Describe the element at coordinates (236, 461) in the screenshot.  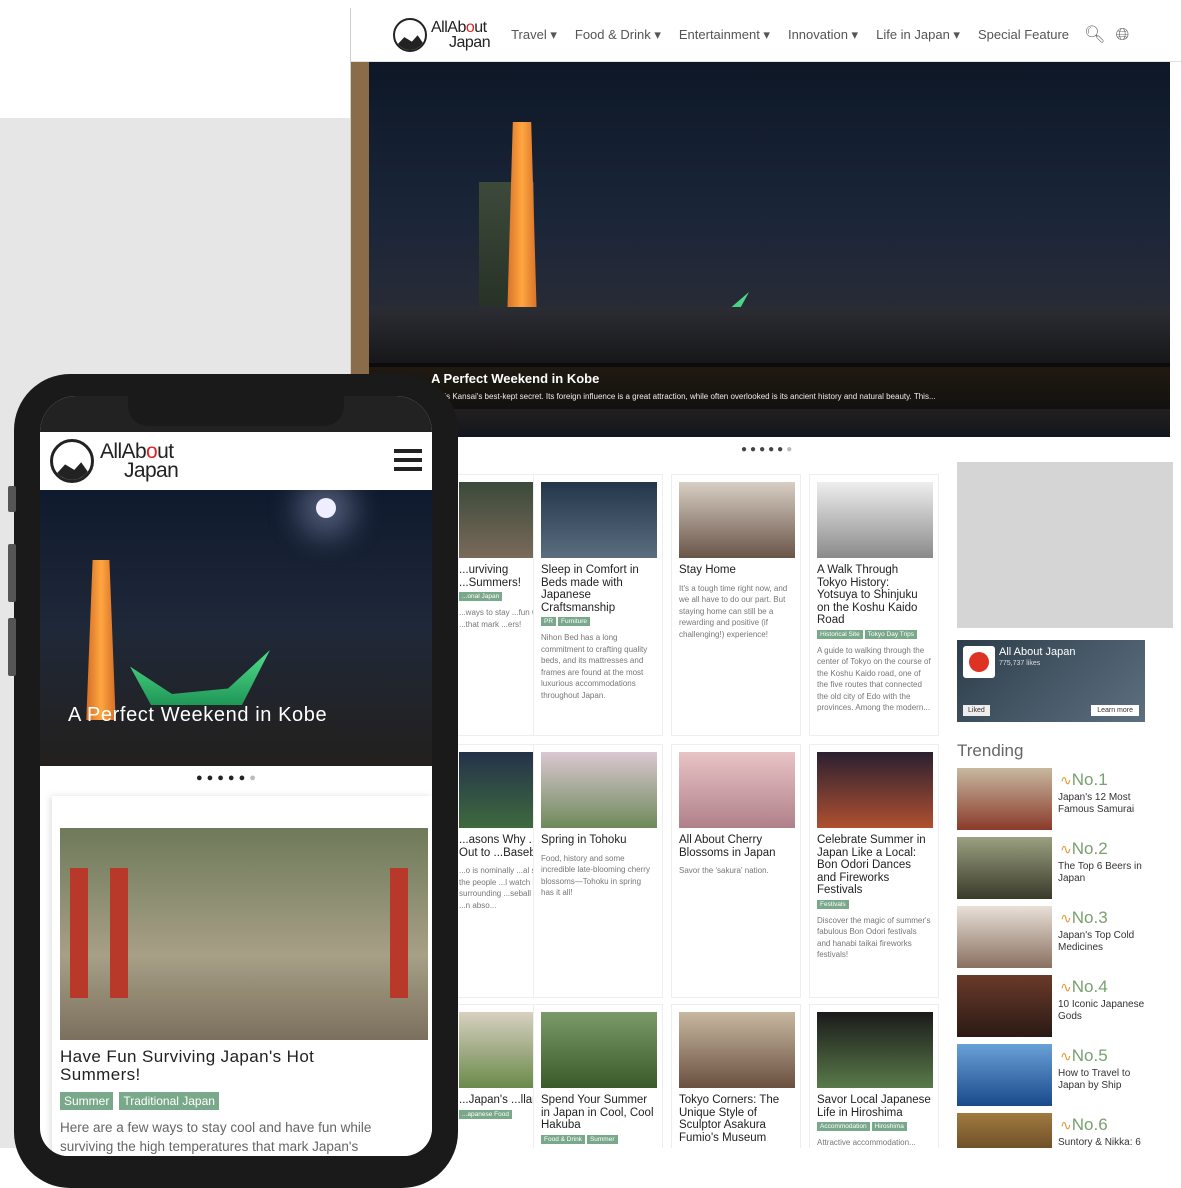
I see `mobile-header: AllAbout Japan` at that location.